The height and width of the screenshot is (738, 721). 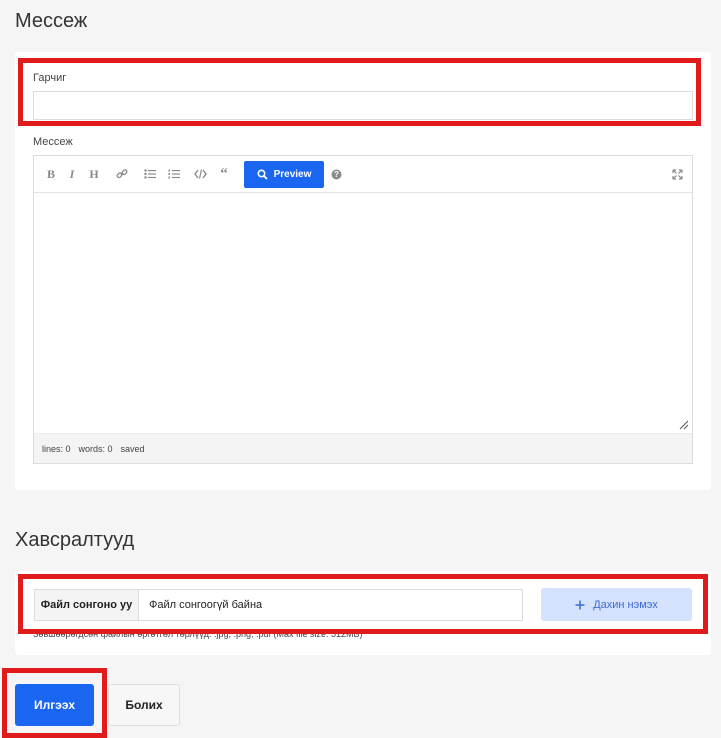 What do you see at coordinates (580, 604) in the screenshot?
I see `plus-icon` at bounding box center [580, 604].